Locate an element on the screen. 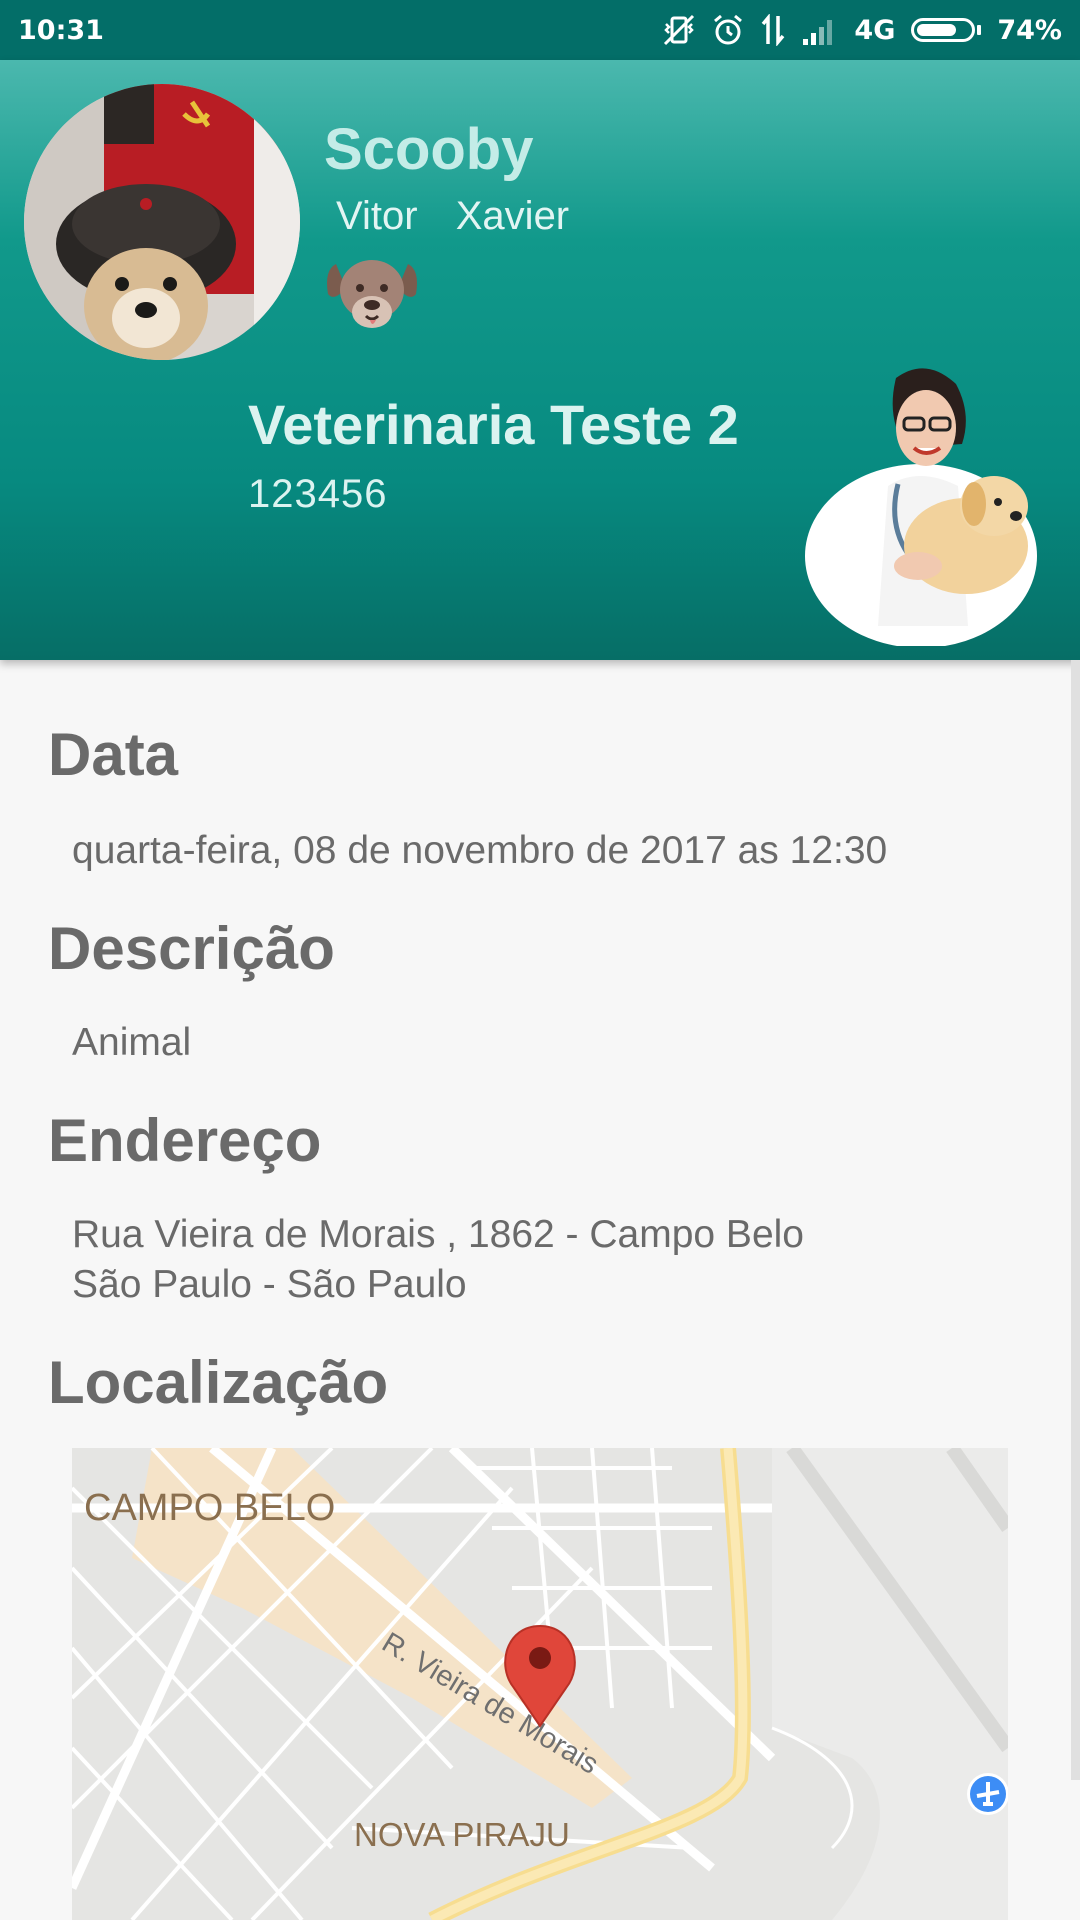 The width and height of the screenshot is (1080, 1920). battery-percent: 74% is located at coordinates (1029, 30).